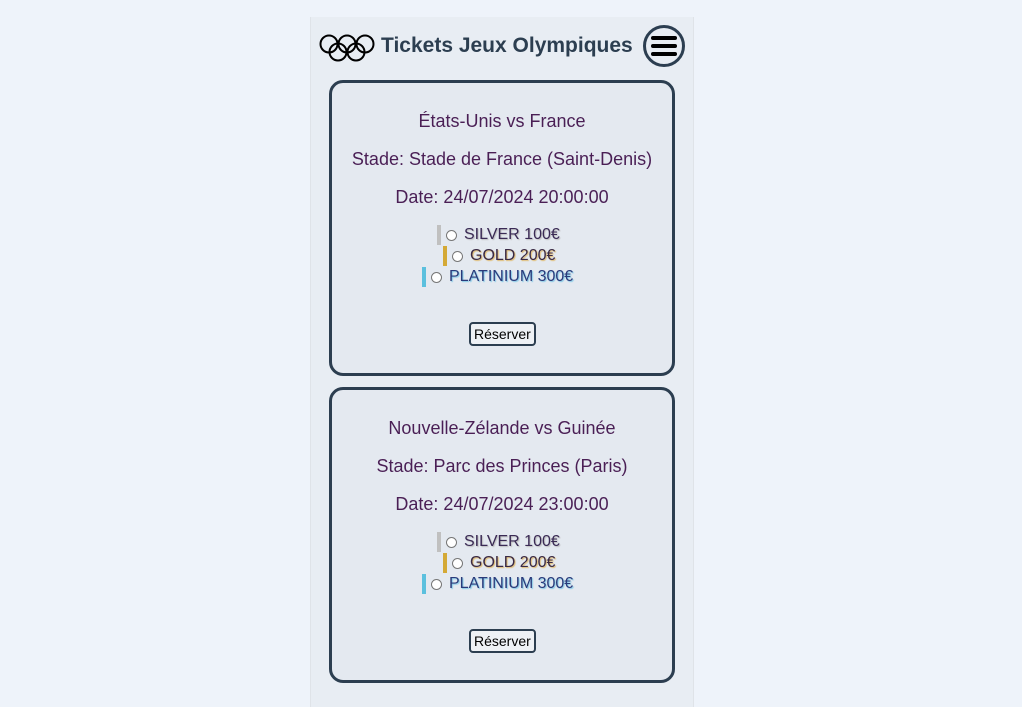 This screenshot has width=1022, height=707. I want to click on match-title: Nouvelle-Zélande vs Guinée, so click(502, 428).